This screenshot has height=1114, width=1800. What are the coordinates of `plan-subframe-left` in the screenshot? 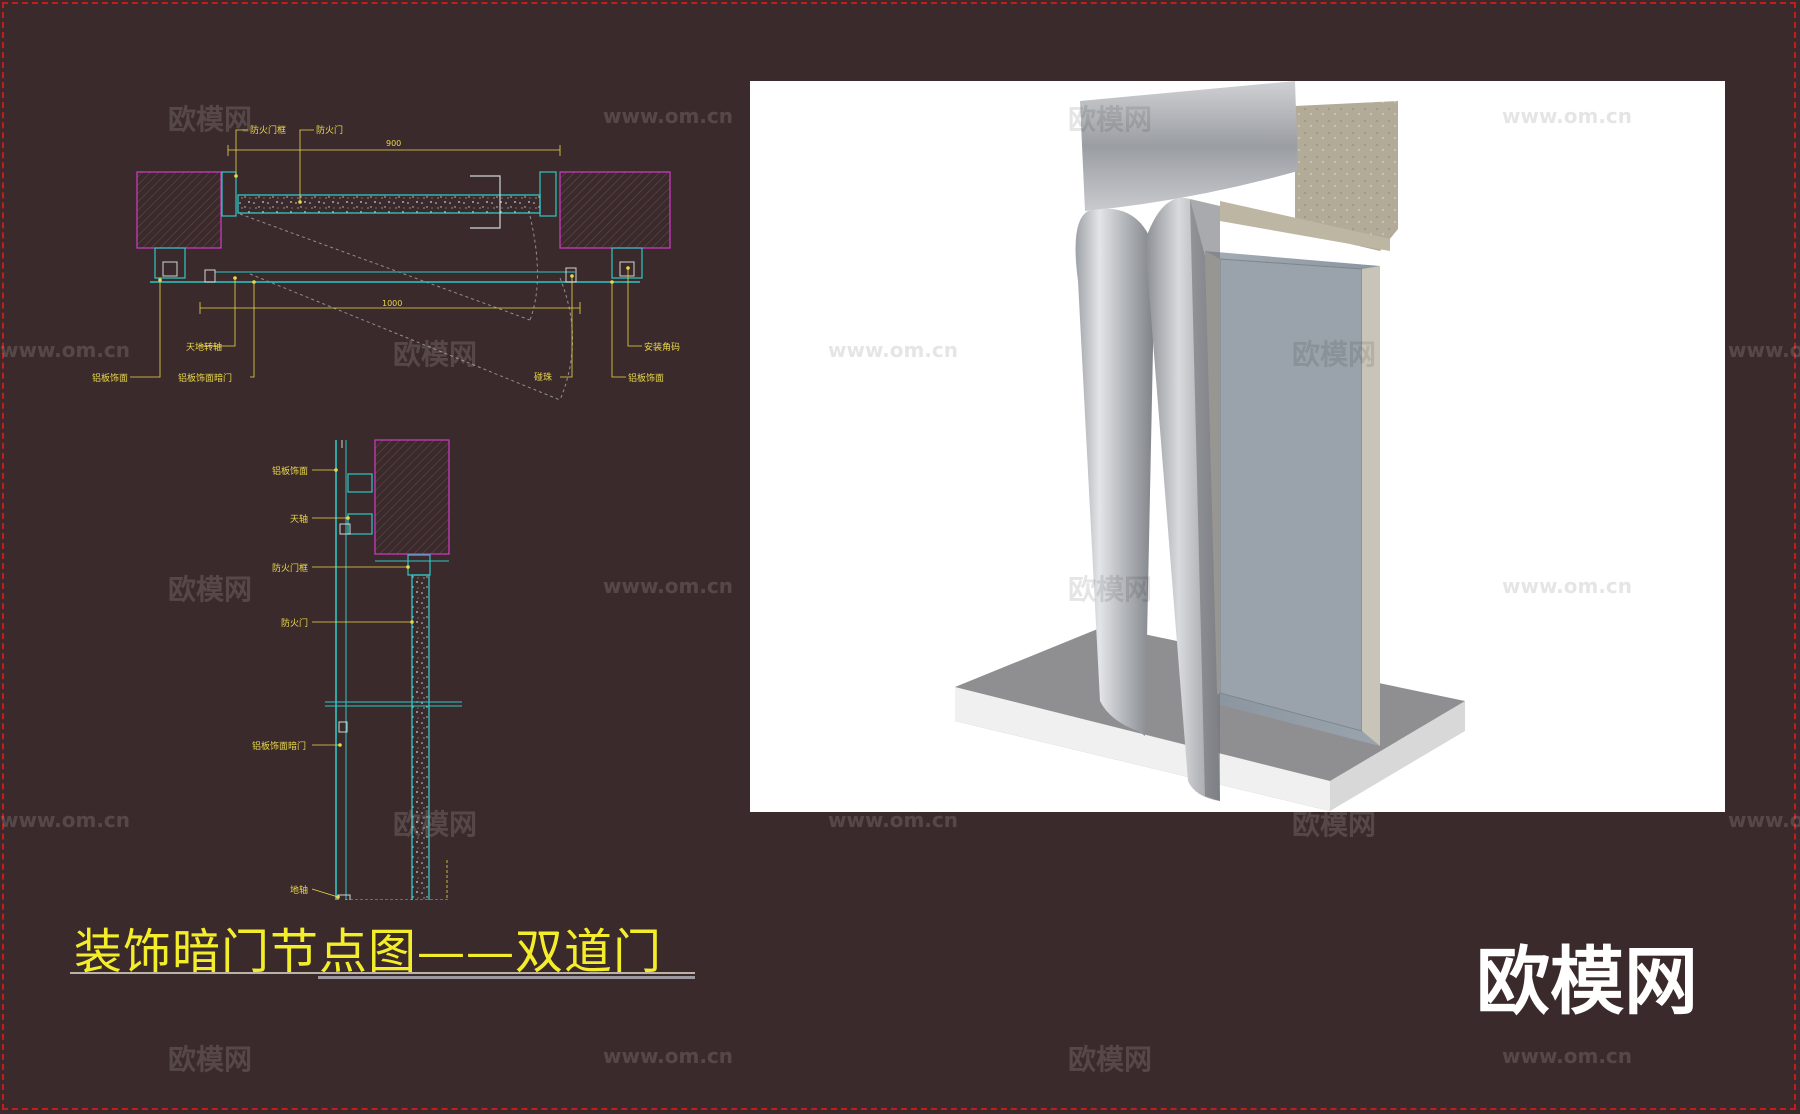 It's located at (170, 263).